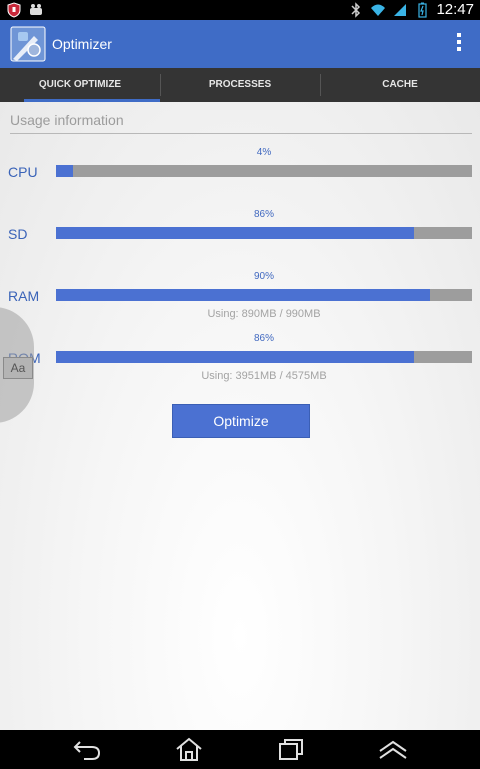 This screenshot has width=480, height=769. Describe the element at coordinates (400, 85) in the screenshot. I see `tab-cache: CACHE` at that location.